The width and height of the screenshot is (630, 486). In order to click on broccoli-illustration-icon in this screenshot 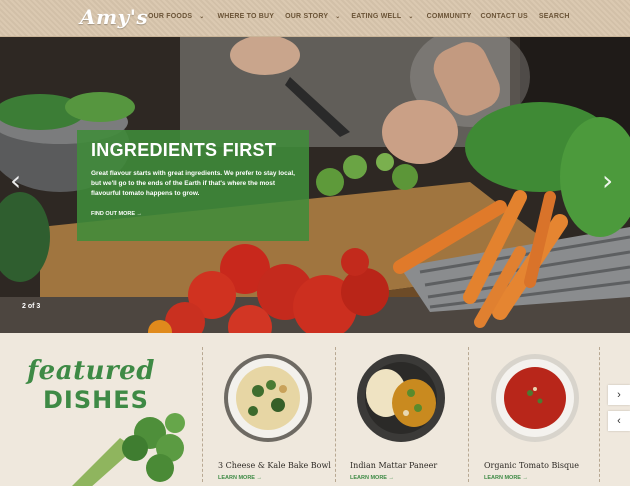, I will do `click(128, 449)`.